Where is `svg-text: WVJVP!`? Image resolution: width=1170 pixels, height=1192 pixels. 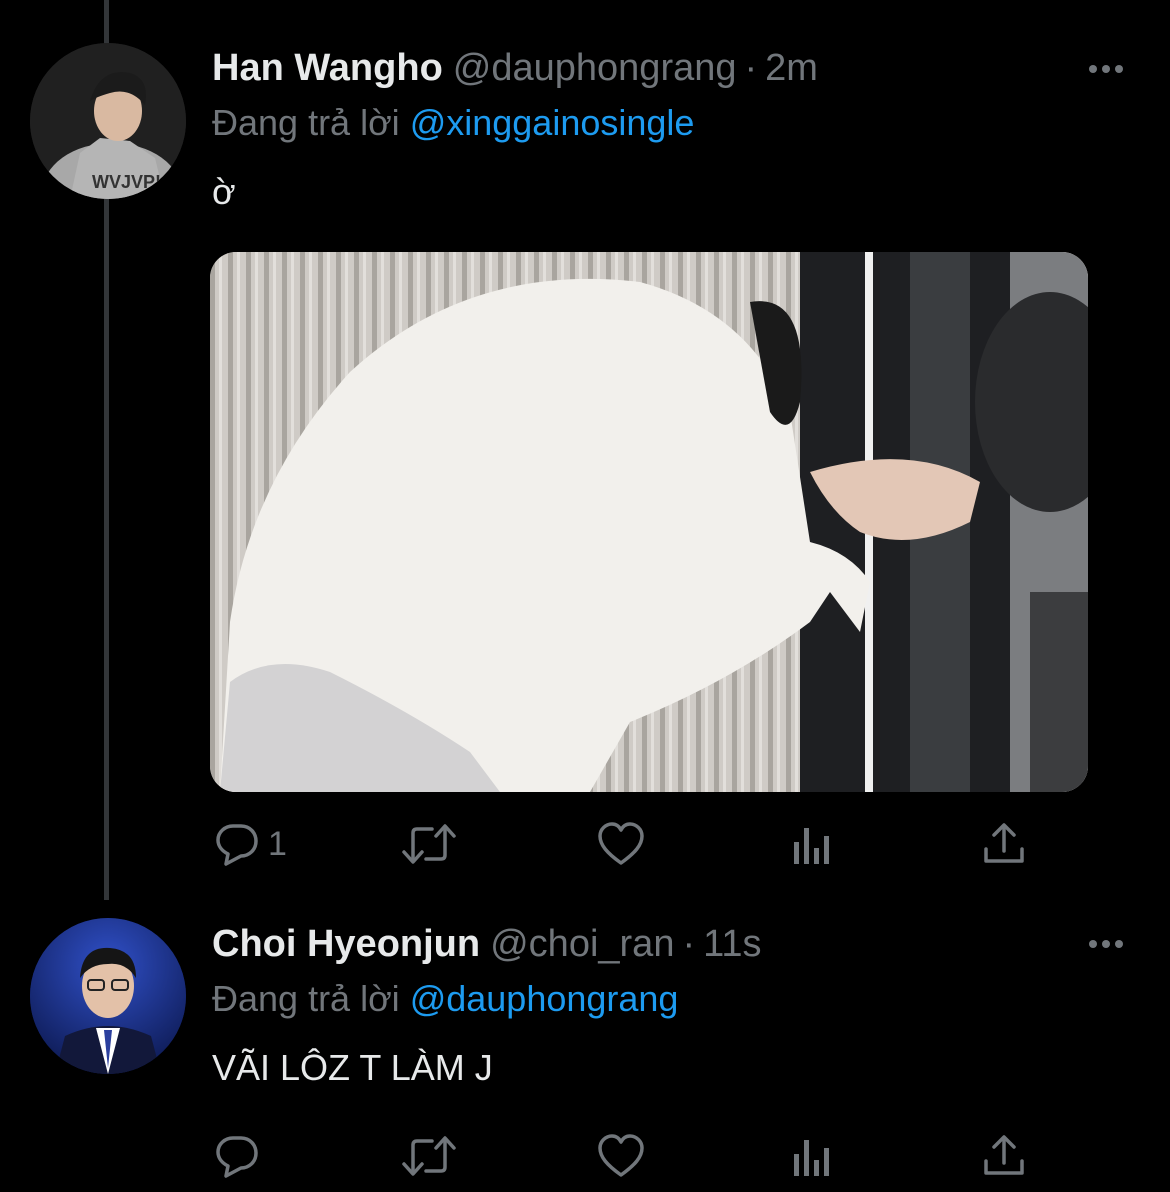 svg-text: WVJVP! is located at coordinates (126, 182).